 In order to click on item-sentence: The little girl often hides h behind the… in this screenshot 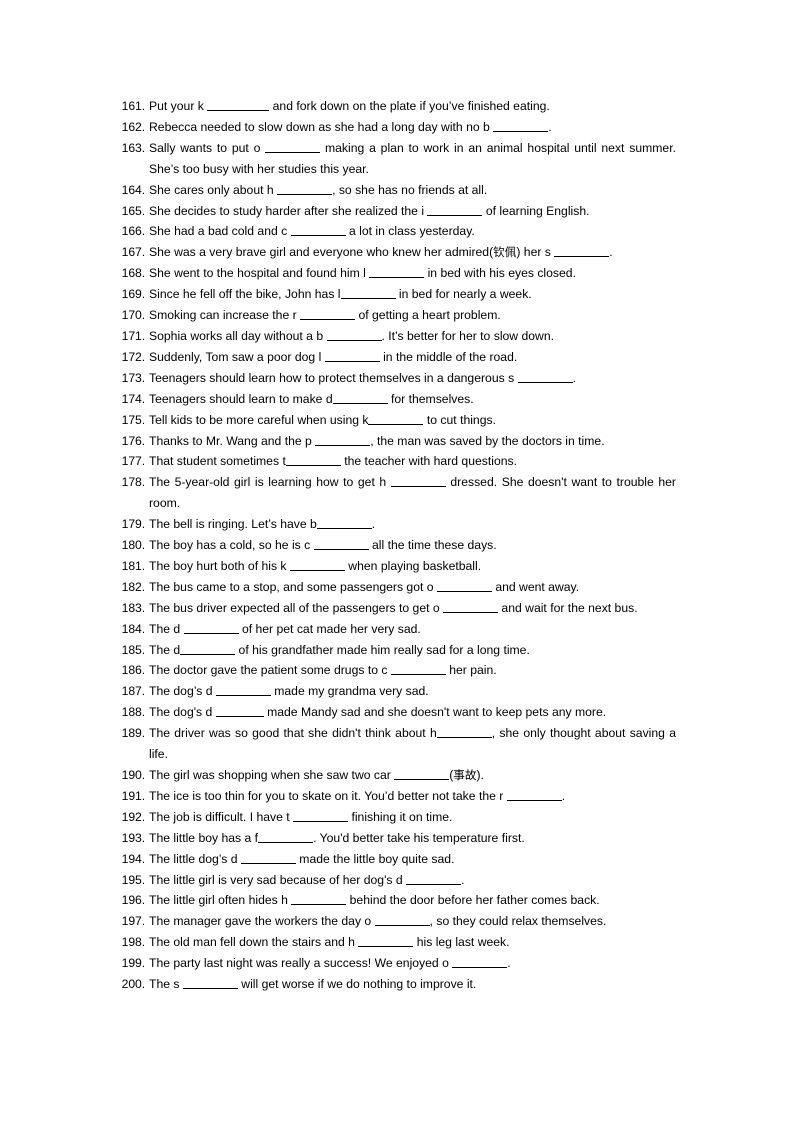, I will do `click(410, 900)`.